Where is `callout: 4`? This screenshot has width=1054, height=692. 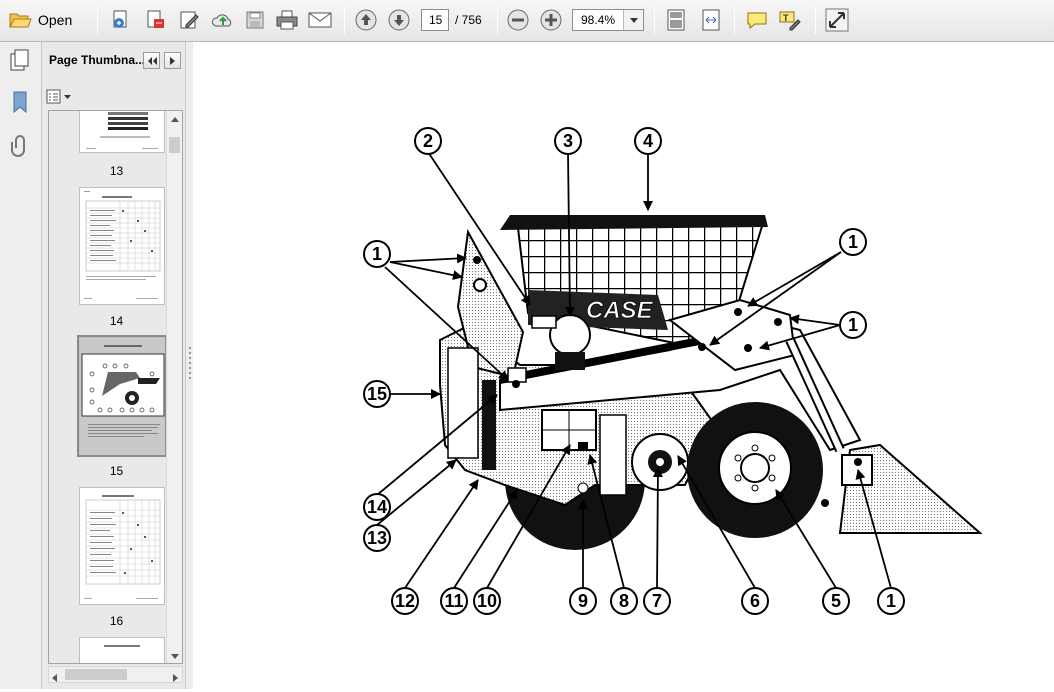 callout: 4 is located at coordinates (648, 141).